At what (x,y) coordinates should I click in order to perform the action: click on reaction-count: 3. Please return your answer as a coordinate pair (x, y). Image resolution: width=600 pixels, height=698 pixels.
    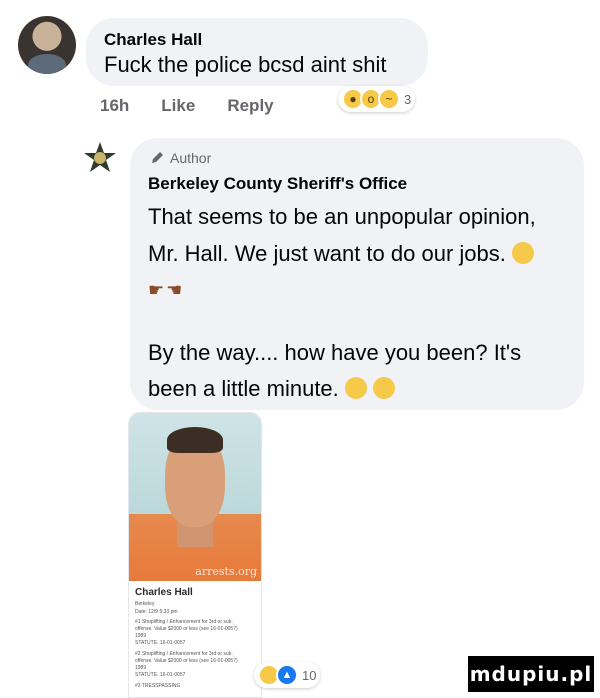
    Looking at the image, I should click on (408, 99).